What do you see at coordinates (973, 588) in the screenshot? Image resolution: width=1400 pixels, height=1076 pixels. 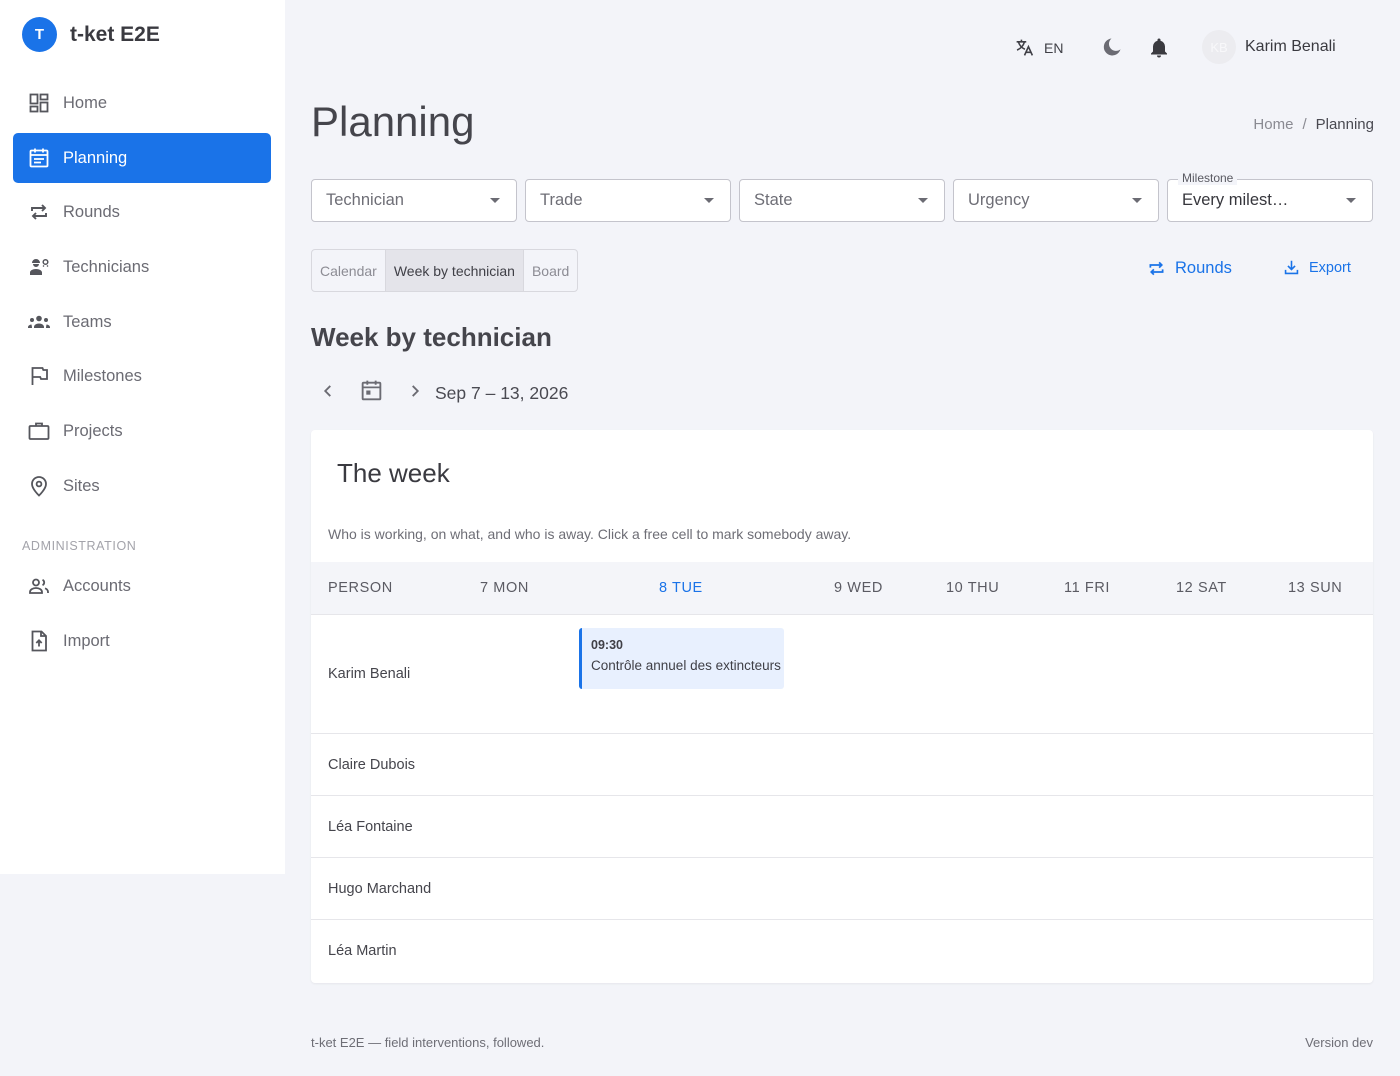 I see `column-header-day: 10 THU` at bounding box center [973, 588].